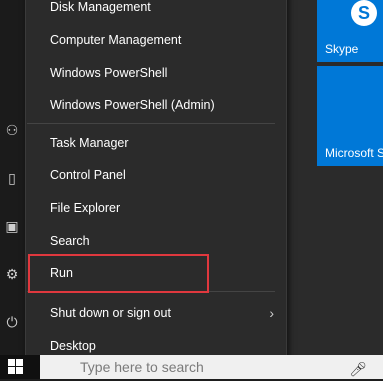 This screenshot has height=381, width=383. Describe the element at coordinates (13, 189) in the screenshot. I see `start-left-rail: ⚇ ▯ ▣ ⚙ ⏻` at that location.